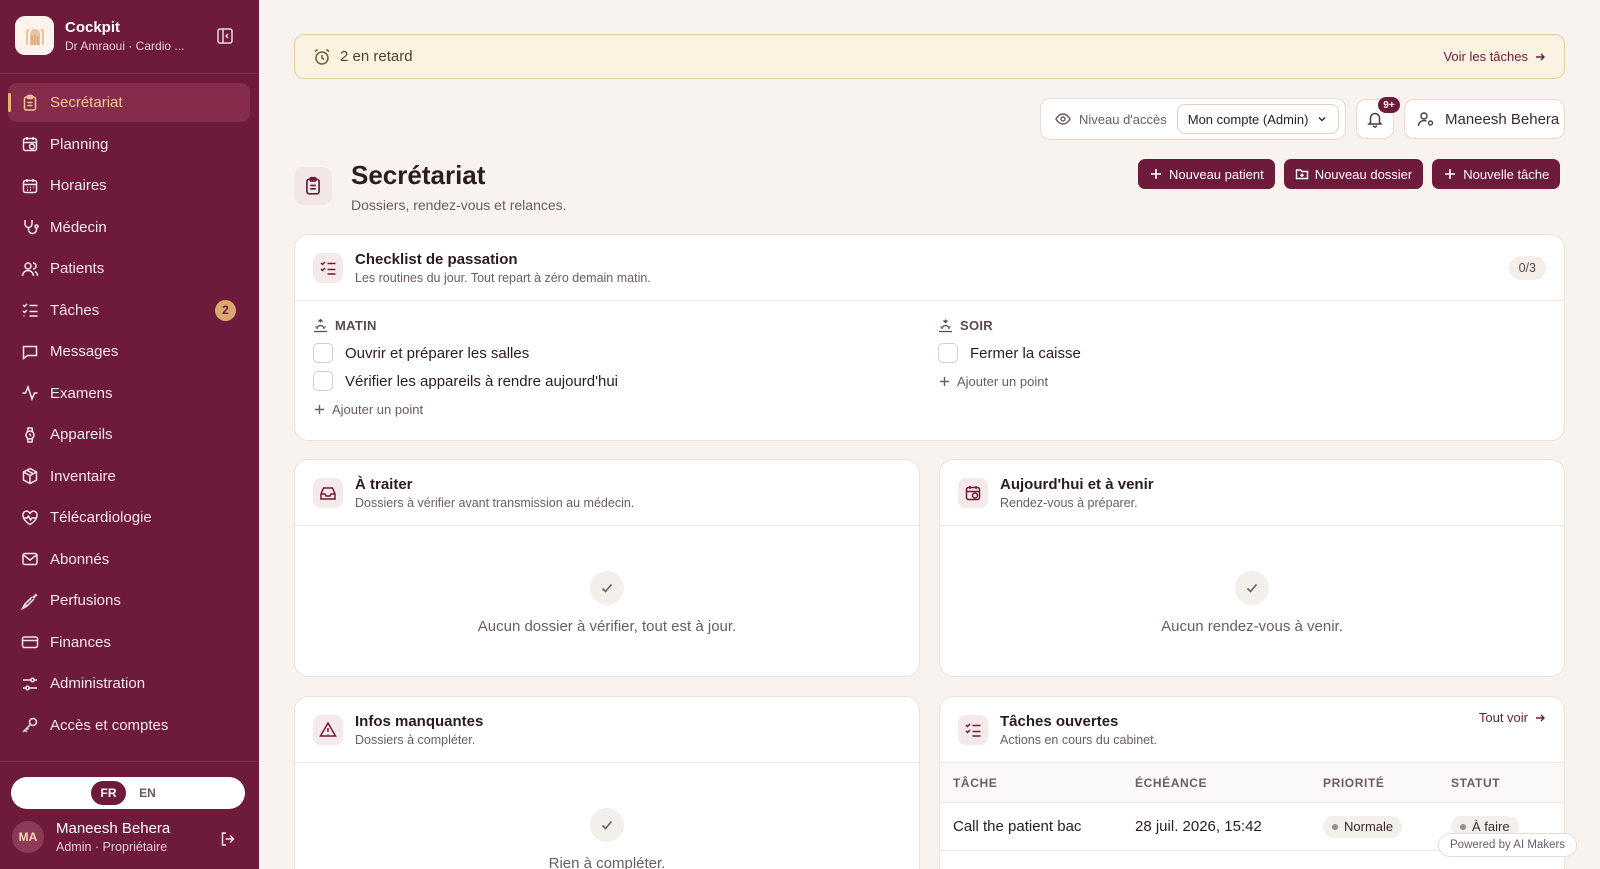 The image size is (1600, 869). I want to click on sidebar-item-label: Examens, so click(81, 393).